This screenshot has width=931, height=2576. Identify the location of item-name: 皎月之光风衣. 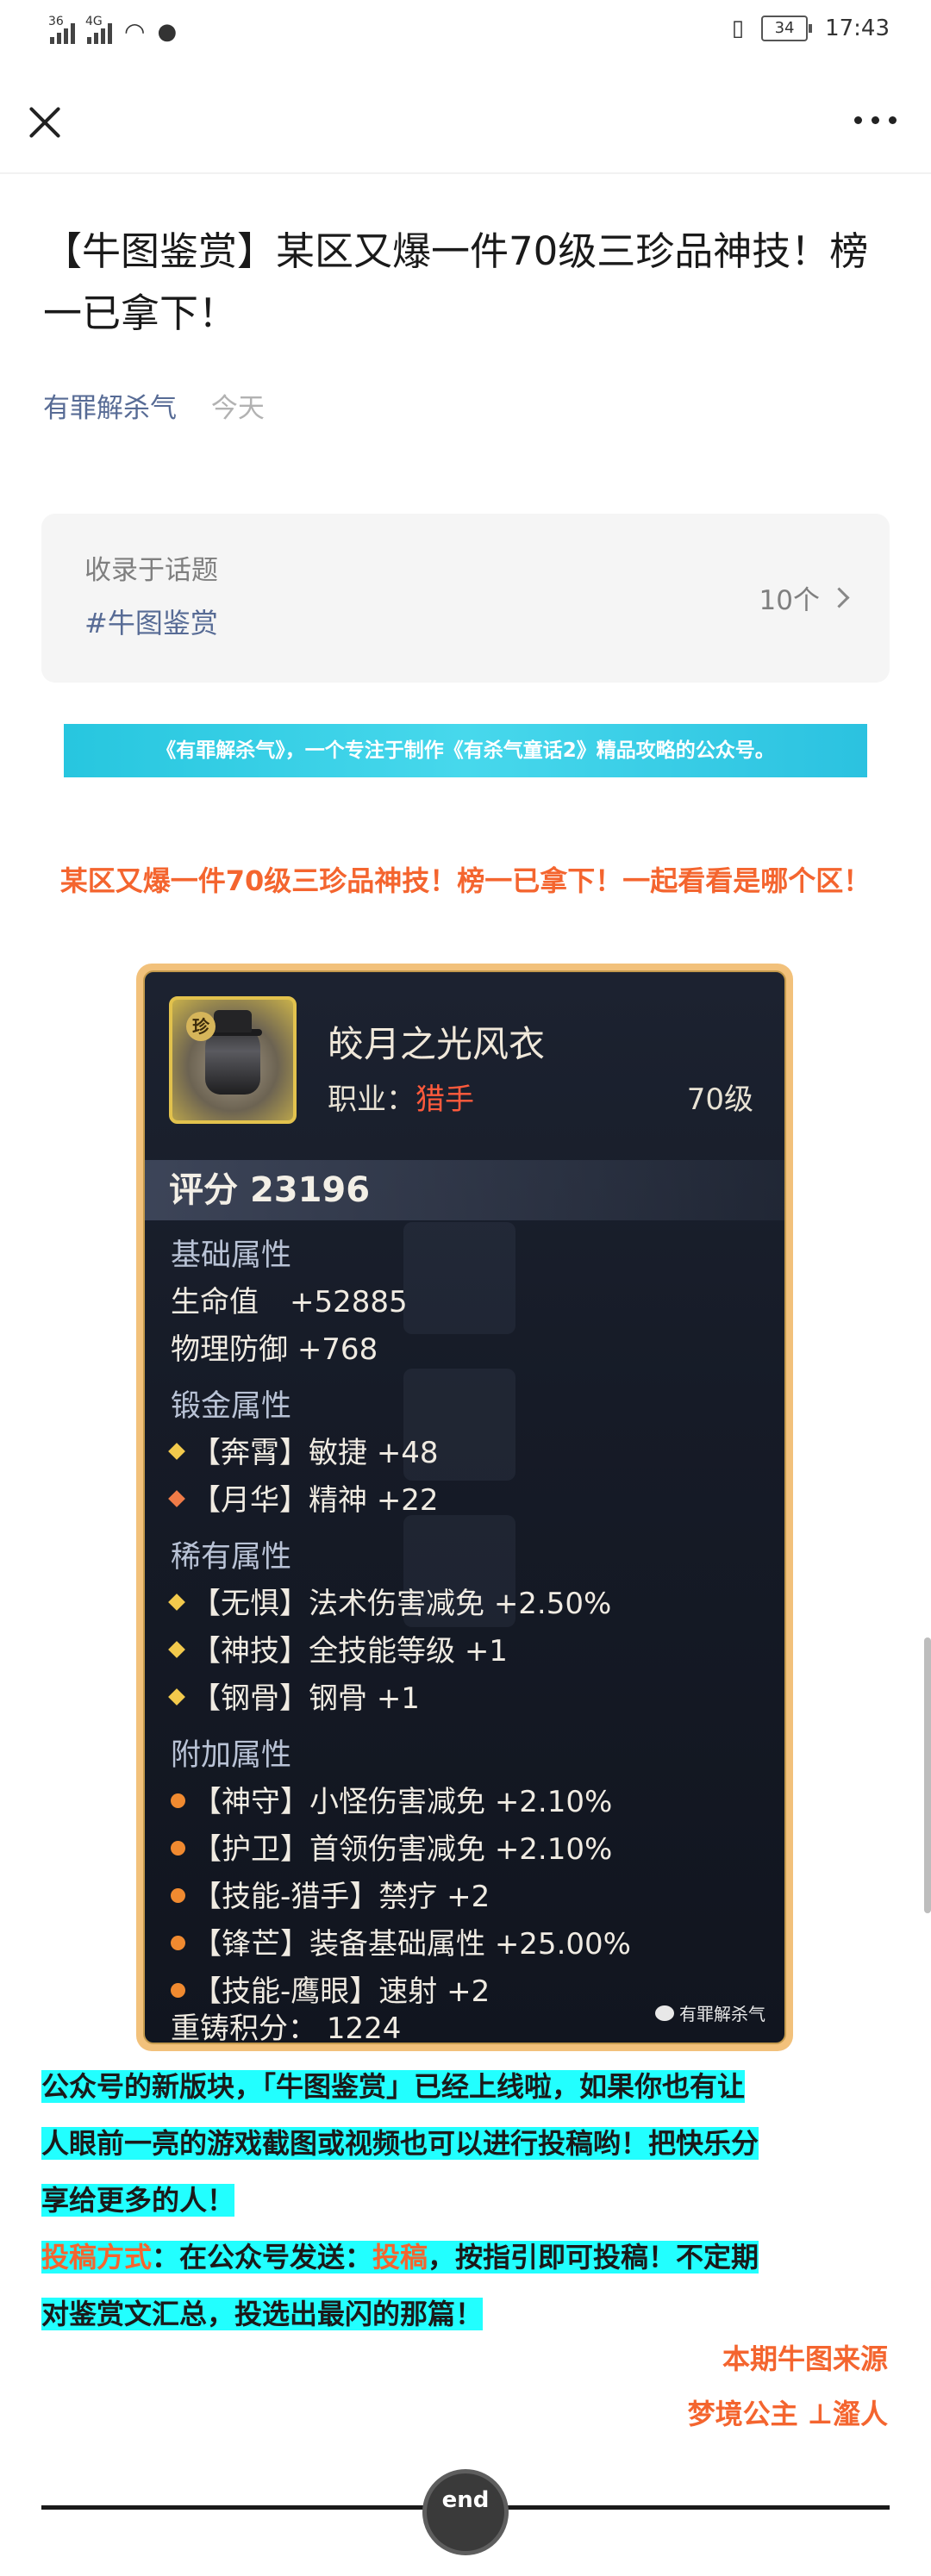
(437, 1044).